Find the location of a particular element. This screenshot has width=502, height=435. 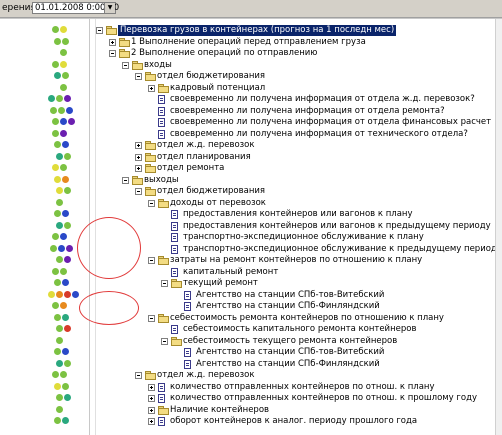

tree-node-label: Агентство на станции СПб-Финляндский is located at coordinates (288, 306).